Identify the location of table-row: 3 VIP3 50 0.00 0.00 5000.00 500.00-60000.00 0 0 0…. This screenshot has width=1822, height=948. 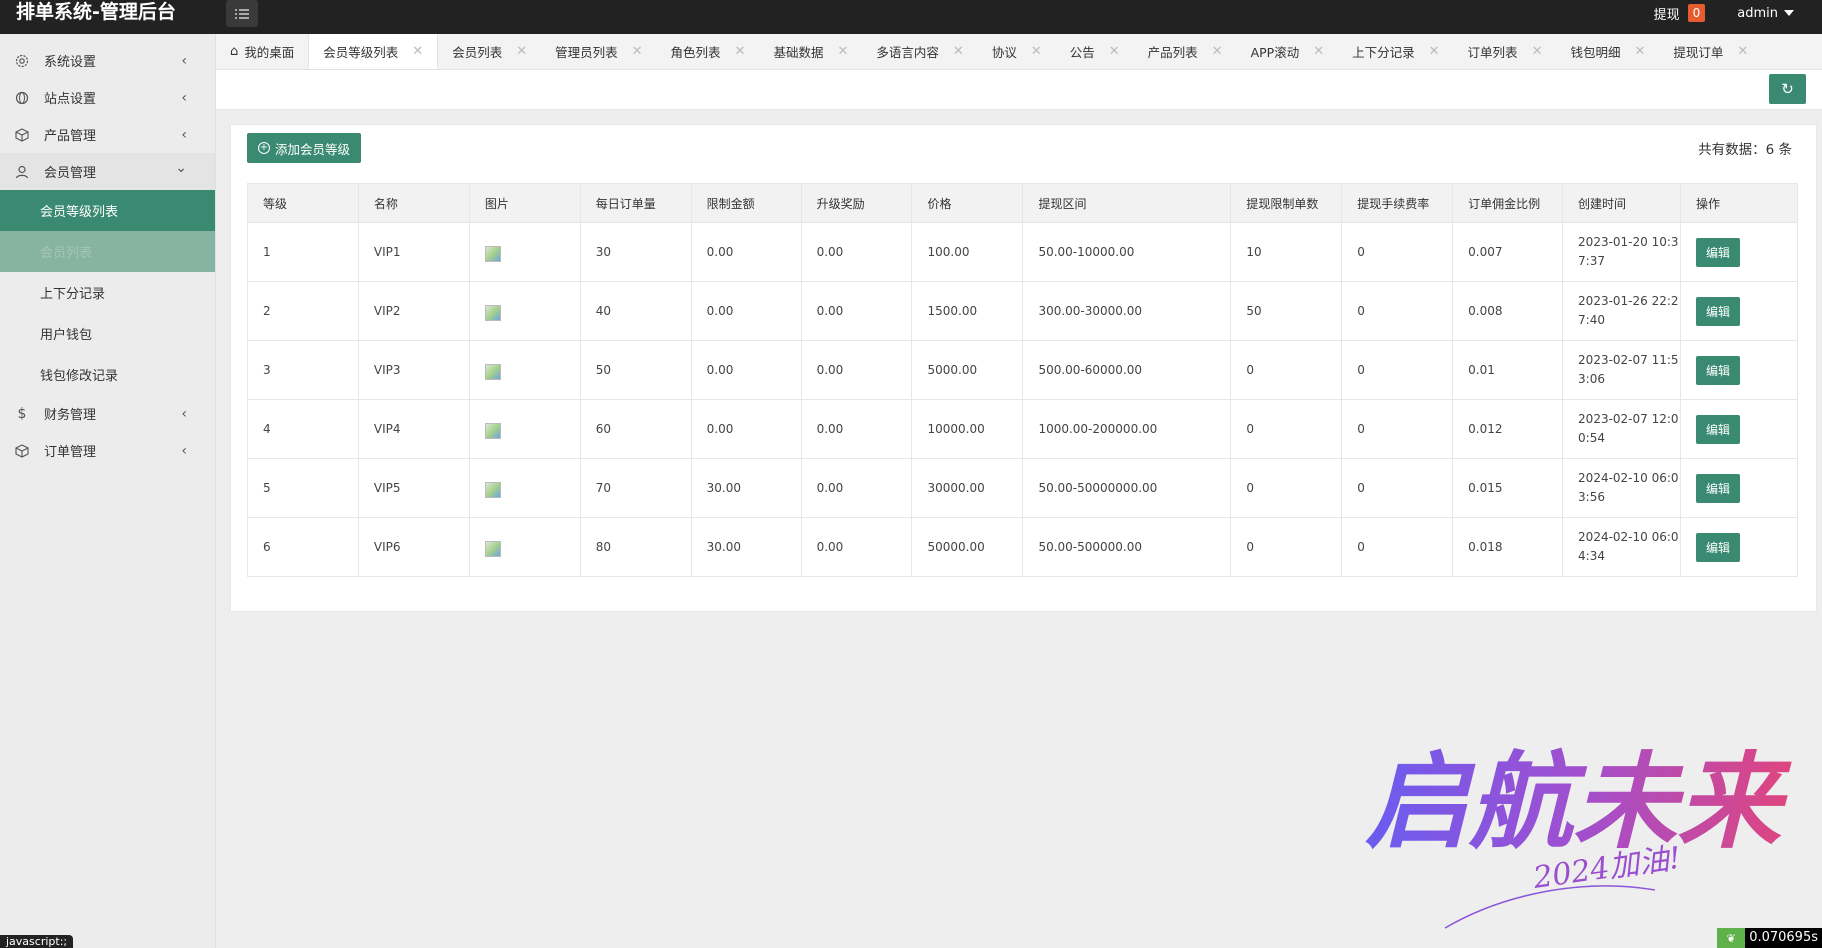
(1023, 370).